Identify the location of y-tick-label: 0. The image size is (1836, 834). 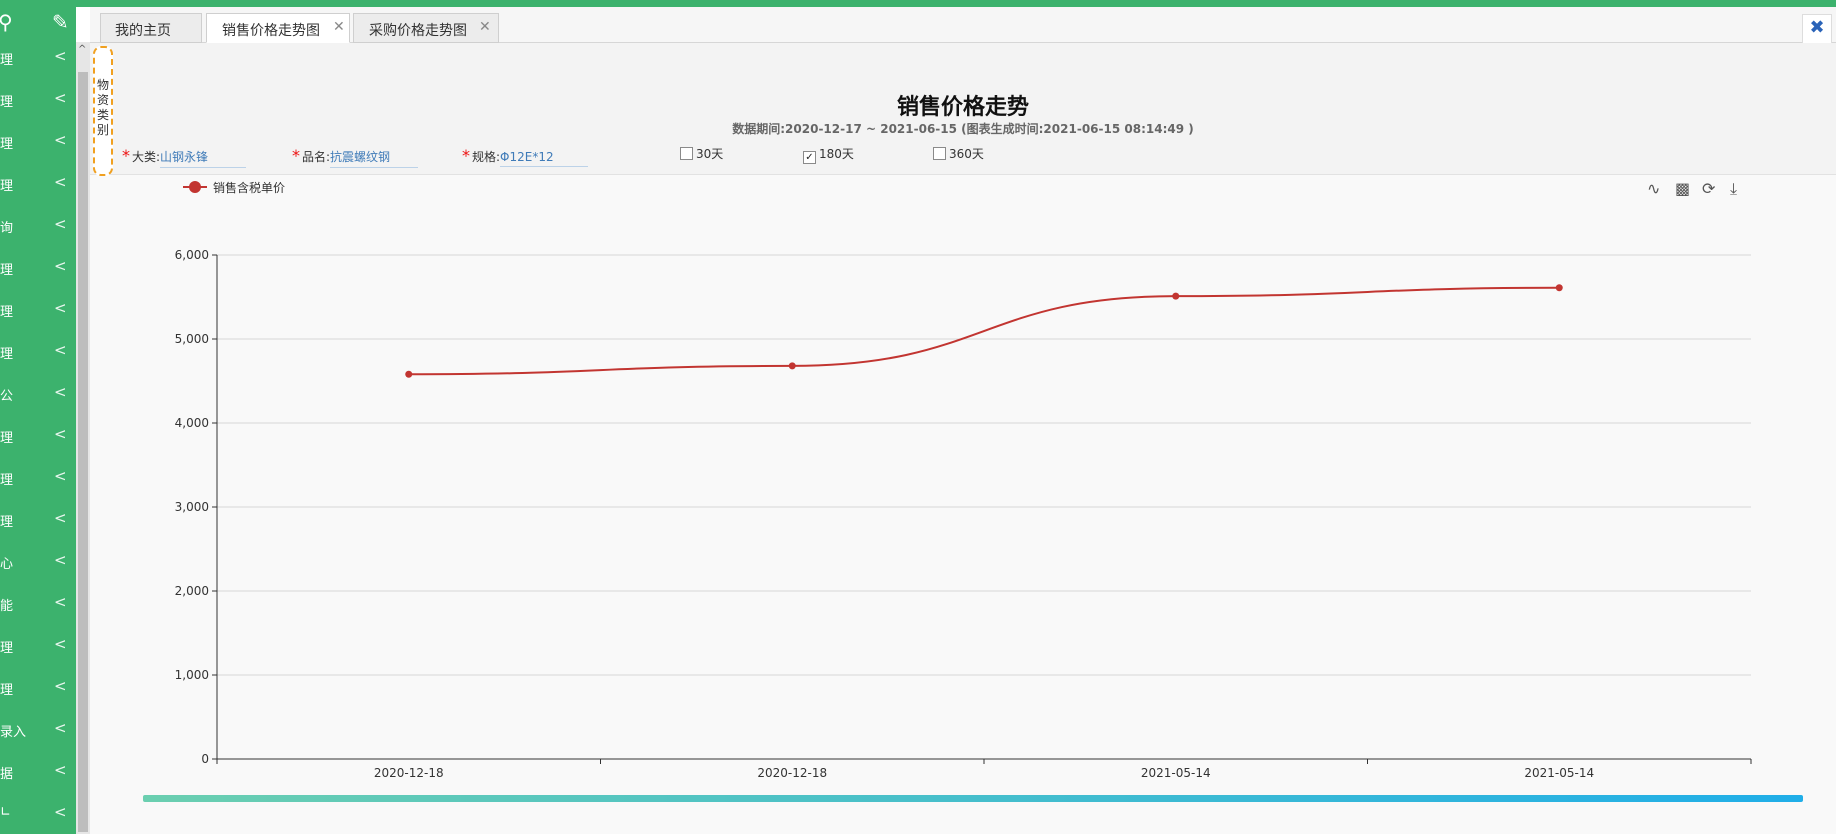
(205, 759).